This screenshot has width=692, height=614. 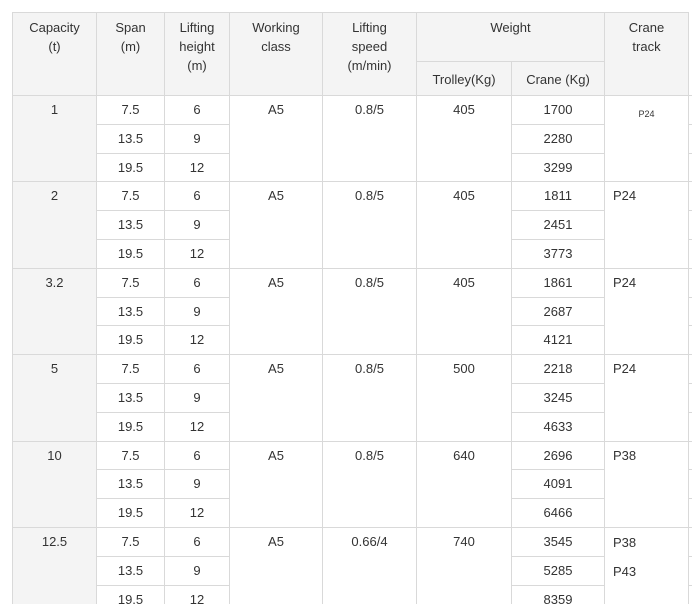 I want to click on crane-weight-cell: 8359, so click(x=558, y=594).